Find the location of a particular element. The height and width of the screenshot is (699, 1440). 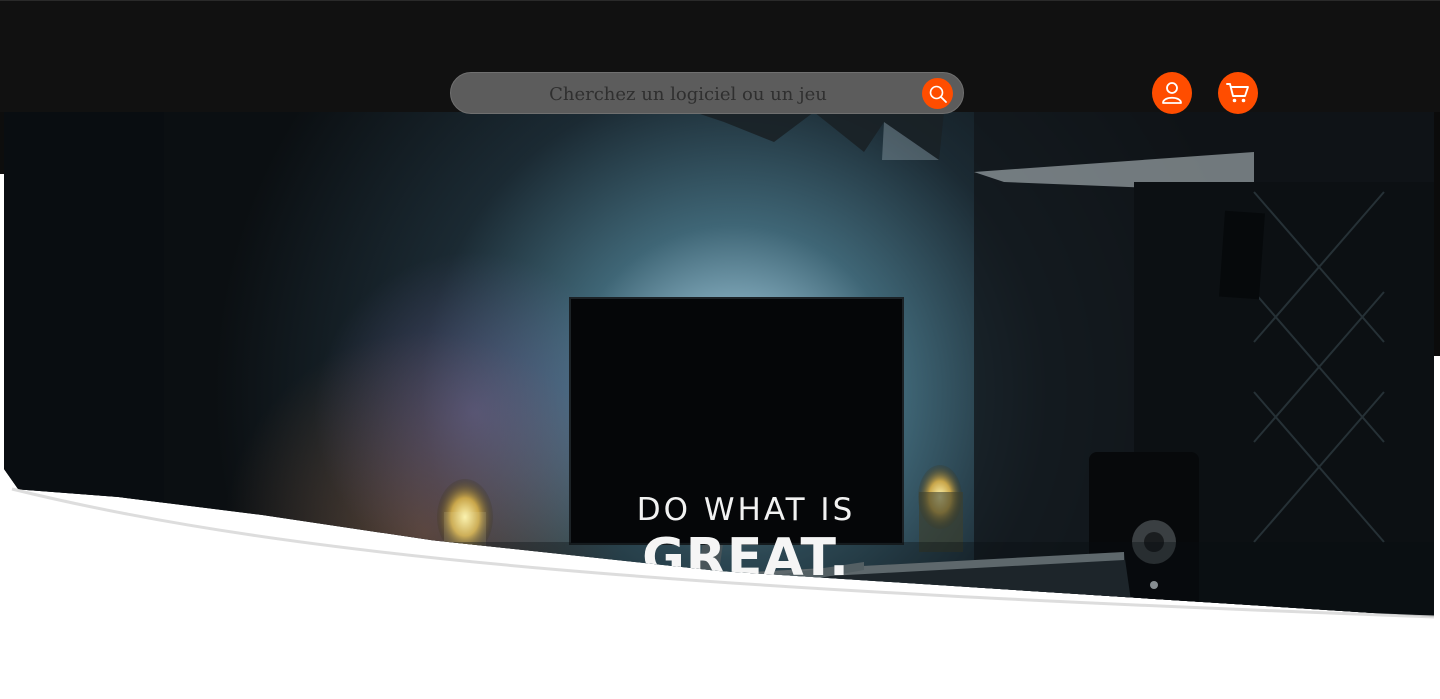

monitor-screen-text: DO WHAT IS GREAT. is located at coordinates (741, 514).